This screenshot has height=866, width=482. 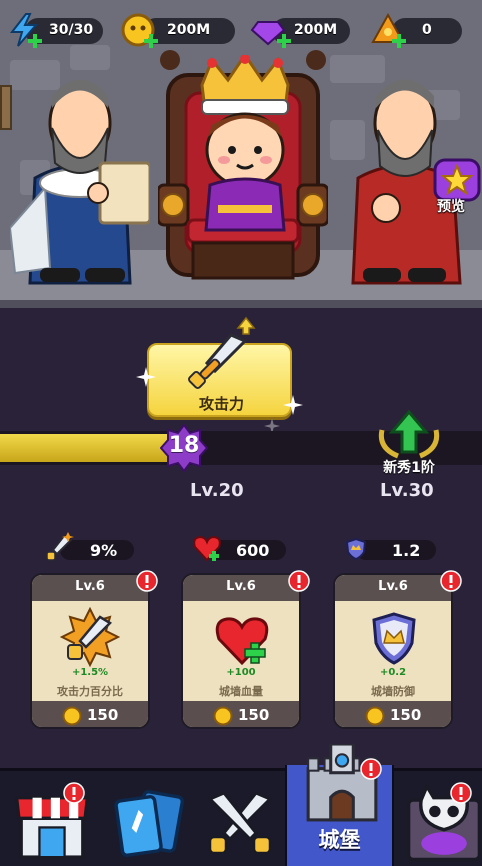 What do you see at coordinates (245, 143) in the screenshot?
I see `prince-character` at bounding box center [245, 143].